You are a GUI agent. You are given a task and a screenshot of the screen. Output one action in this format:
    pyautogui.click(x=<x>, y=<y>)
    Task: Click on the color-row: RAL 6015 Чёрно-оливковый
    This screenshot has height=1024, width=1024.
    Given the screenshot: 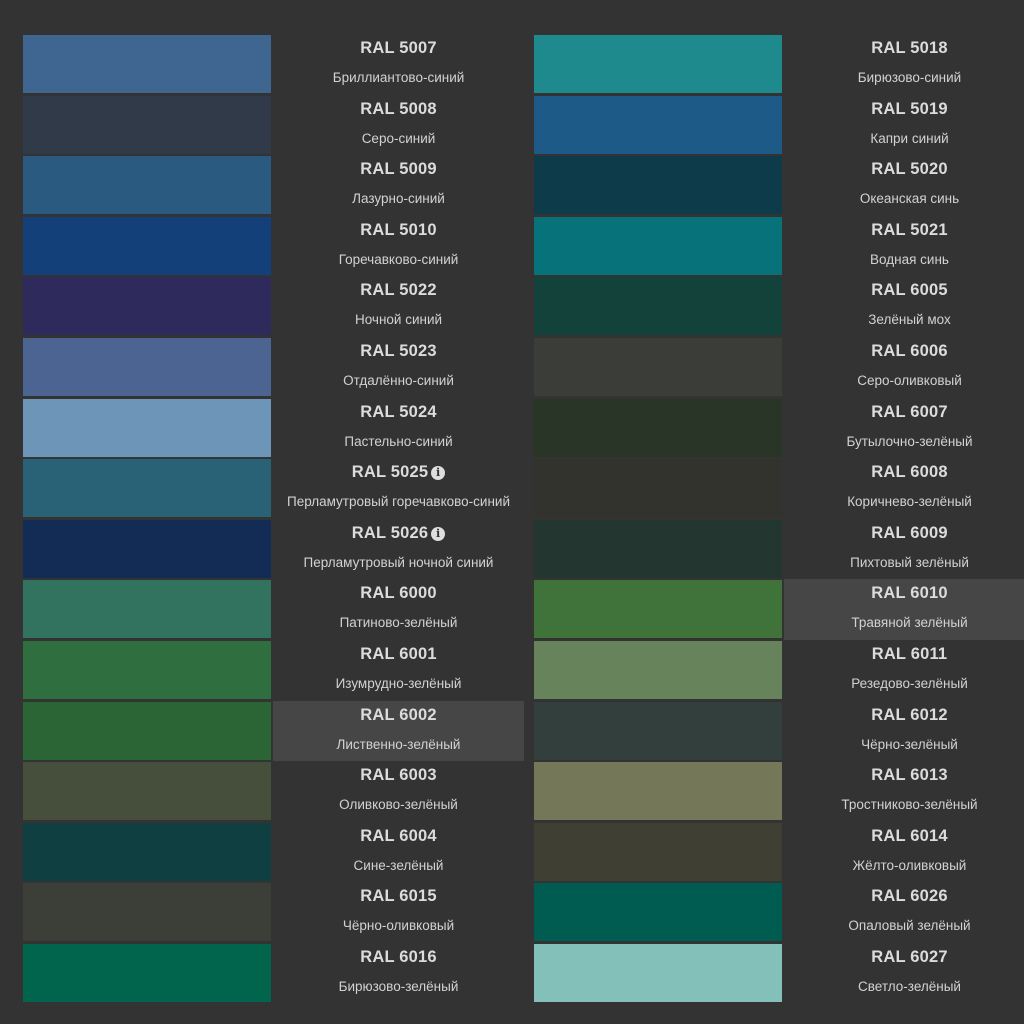 What is the action you would take?
    pyautogui.click(x=273, y=912)
    